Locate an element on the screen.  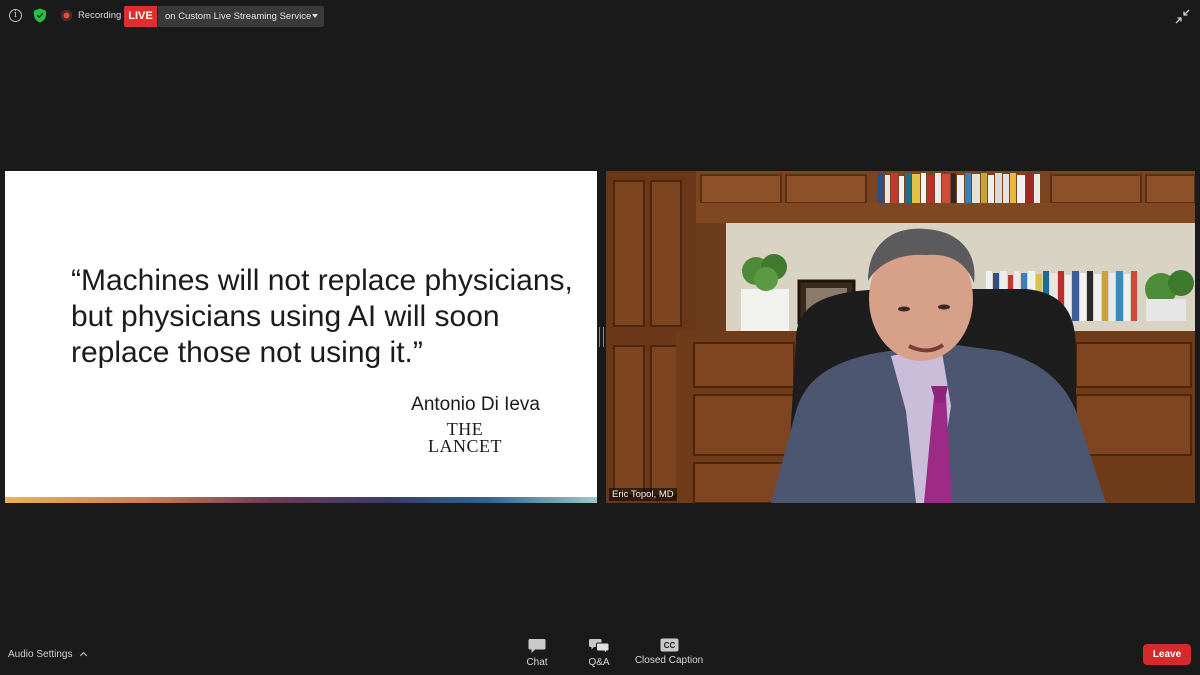
live-badge: LIVE is located at coordinates (140, 16).